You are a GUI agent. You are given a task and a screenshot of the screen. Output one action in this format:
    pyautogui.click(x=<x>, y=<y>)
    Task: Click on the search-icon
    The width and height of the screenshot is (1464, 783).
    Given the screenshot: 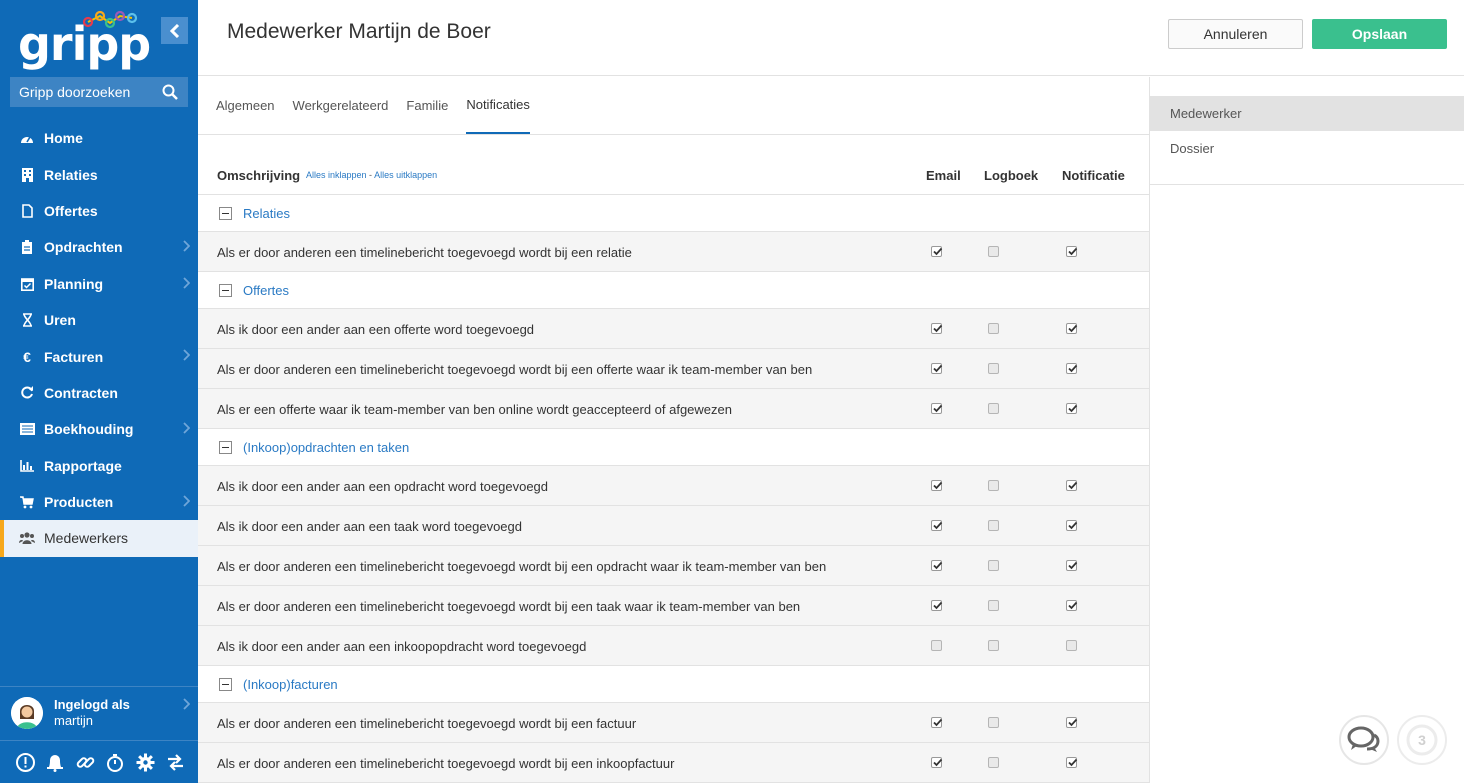 What is the action you would take?
    pyautogui.click(x=170, y=92)
    